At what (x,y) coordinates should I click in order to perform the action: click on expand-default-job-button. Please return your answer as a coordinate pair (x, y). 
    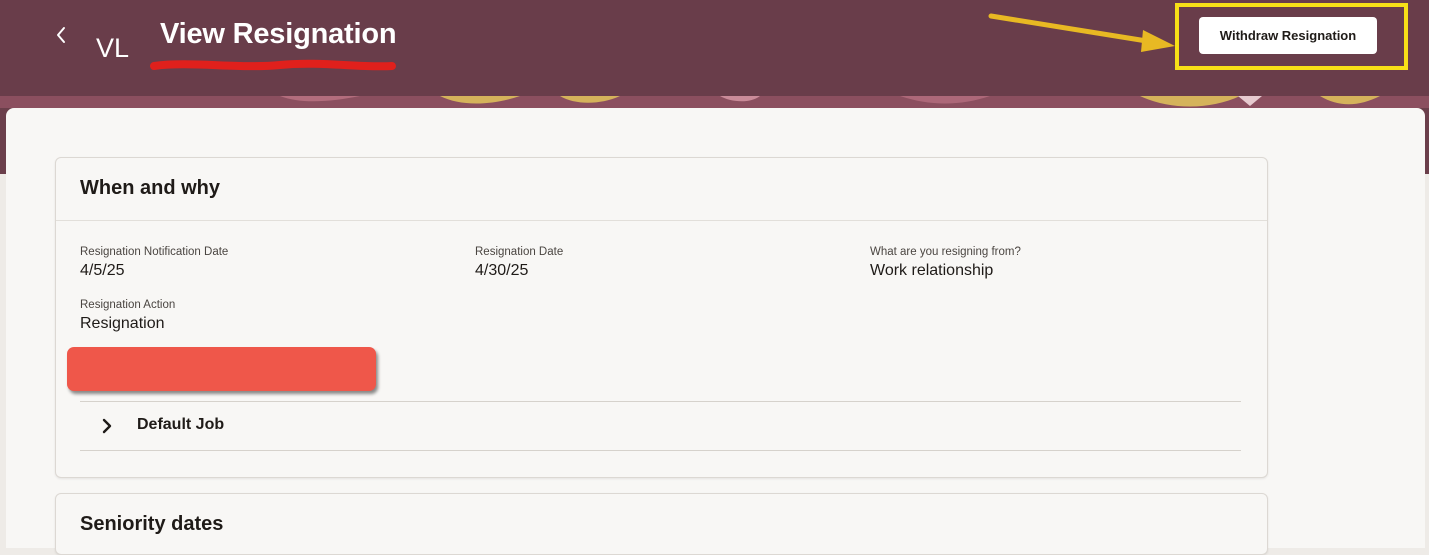
    Looking at the image, I should click on (109, 425).